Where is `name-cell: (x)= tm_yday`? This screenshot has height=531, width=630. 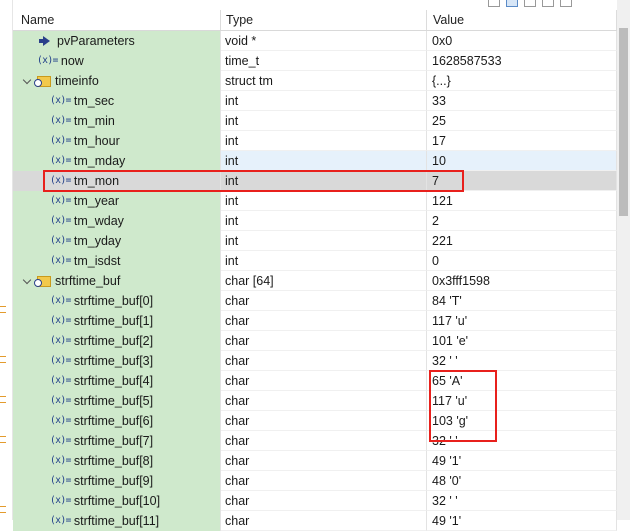 name-cell: (x)= tm_yday is located at coordinates (117, 241).